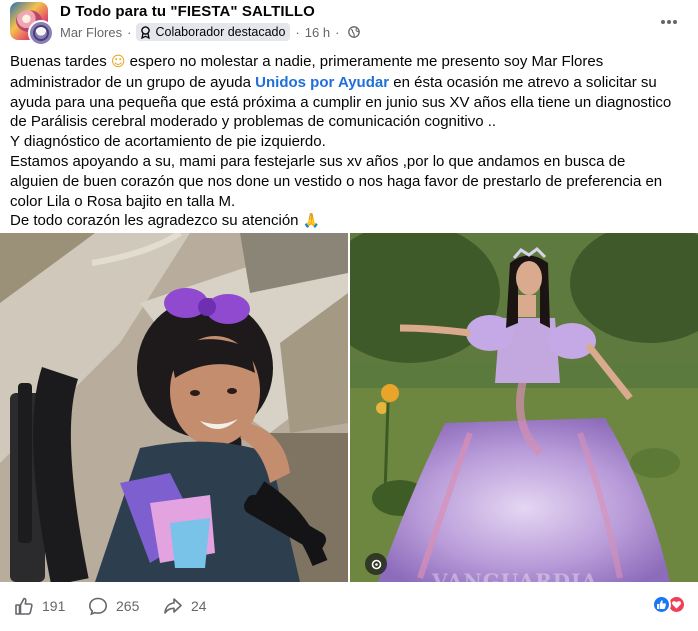 This screenshot has height=631, width=698. I want to click on badge-icon, so click(146, 32).